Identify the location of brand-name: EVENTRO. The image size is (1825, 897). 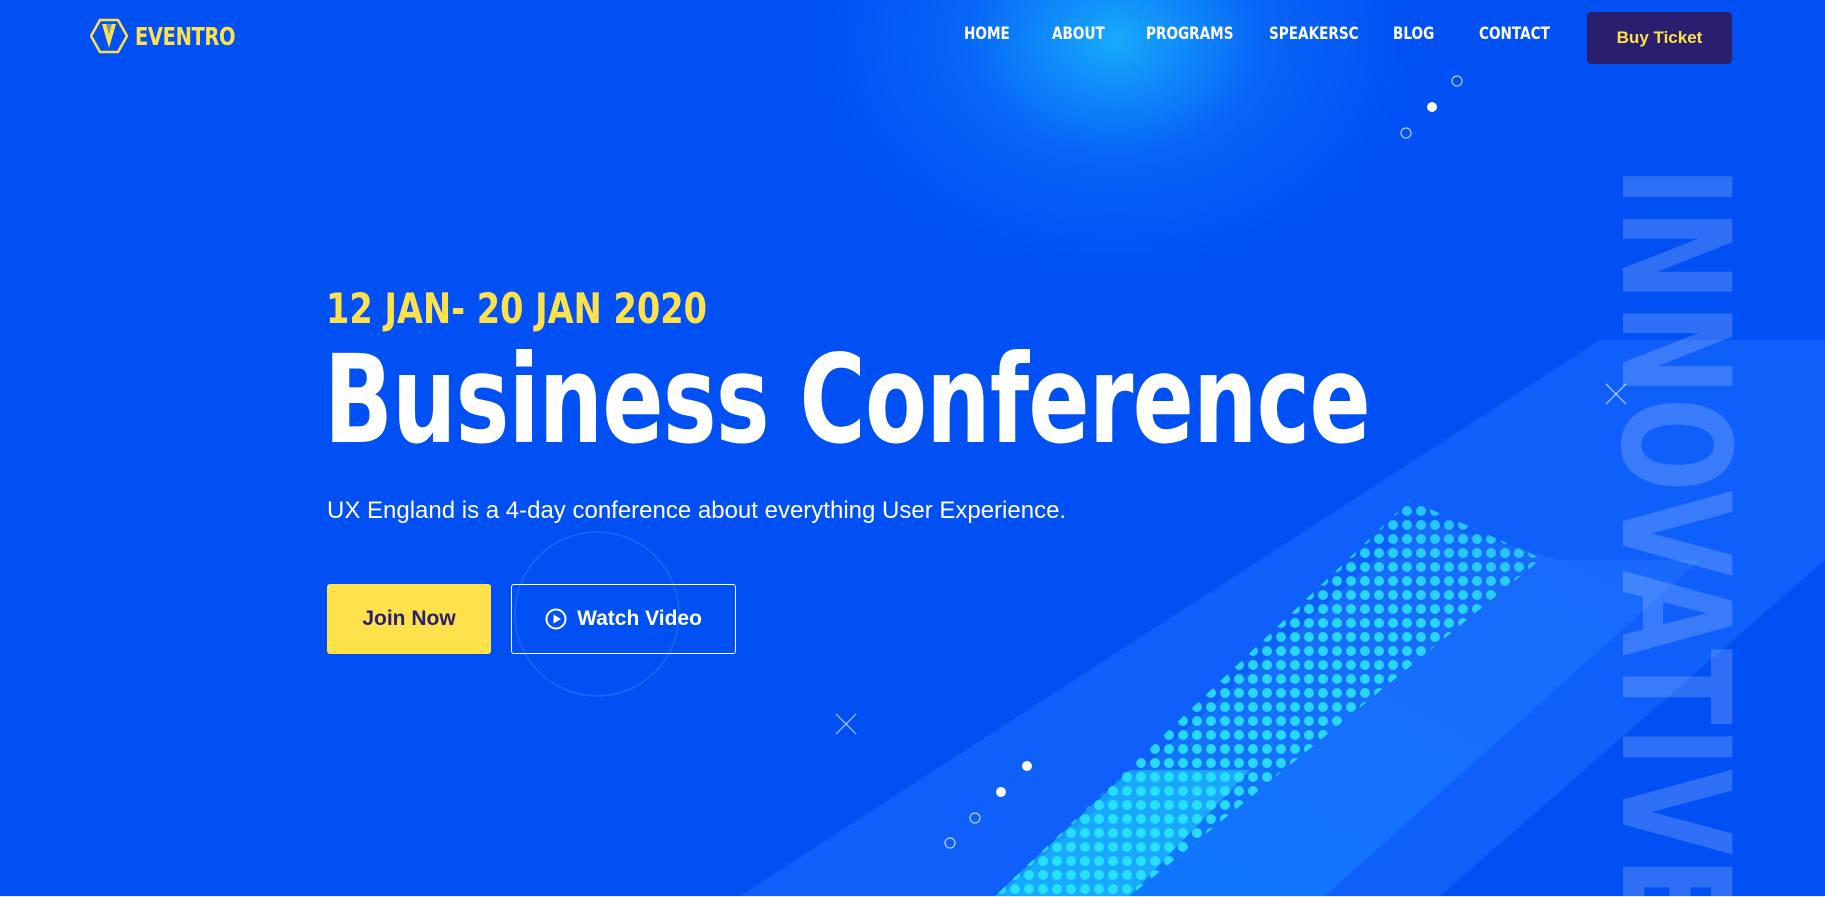
(185, 36).